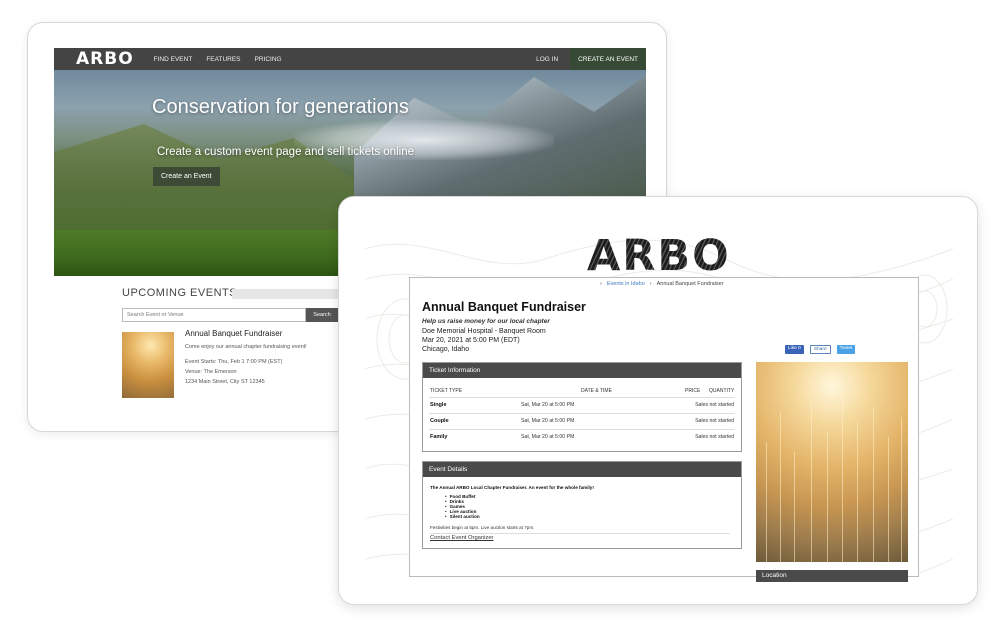 The height and width of the screenshot is (632, 1000). What do you see at coordinates (233, 333) in the screenshot?
I see `event-title-link: Annual Banquet Fundraiser` at bounding box center [233, 333].